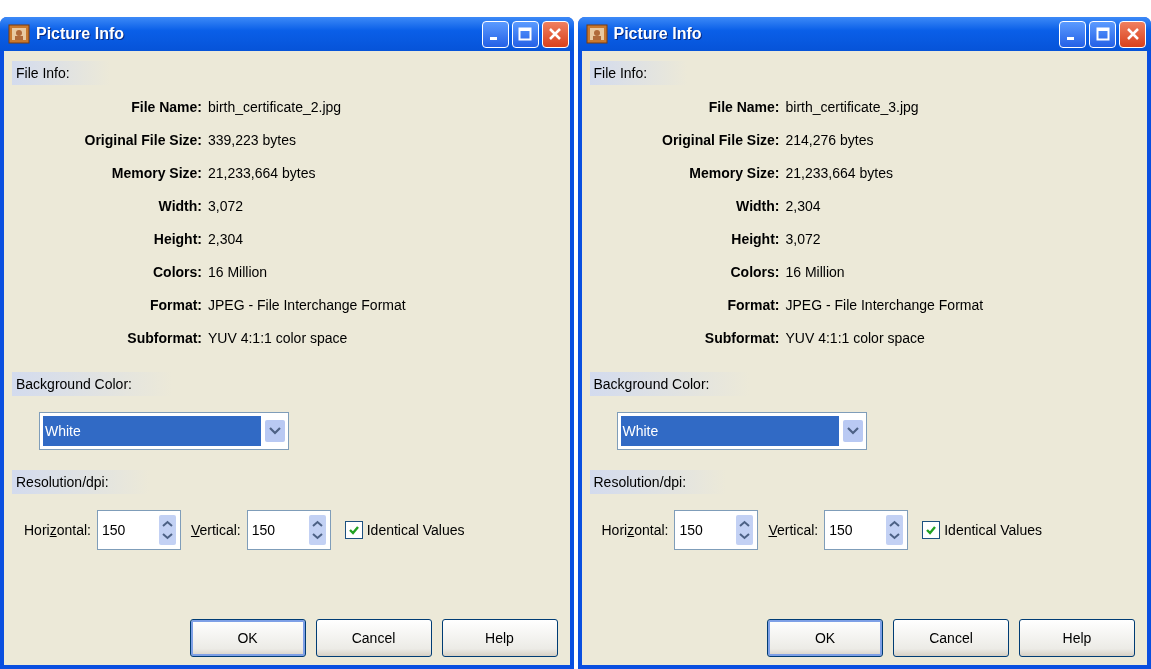  Describe the element at coordinates (830, 140) in the screenshot. I see `info-value: 214,276 bytes` at that location.